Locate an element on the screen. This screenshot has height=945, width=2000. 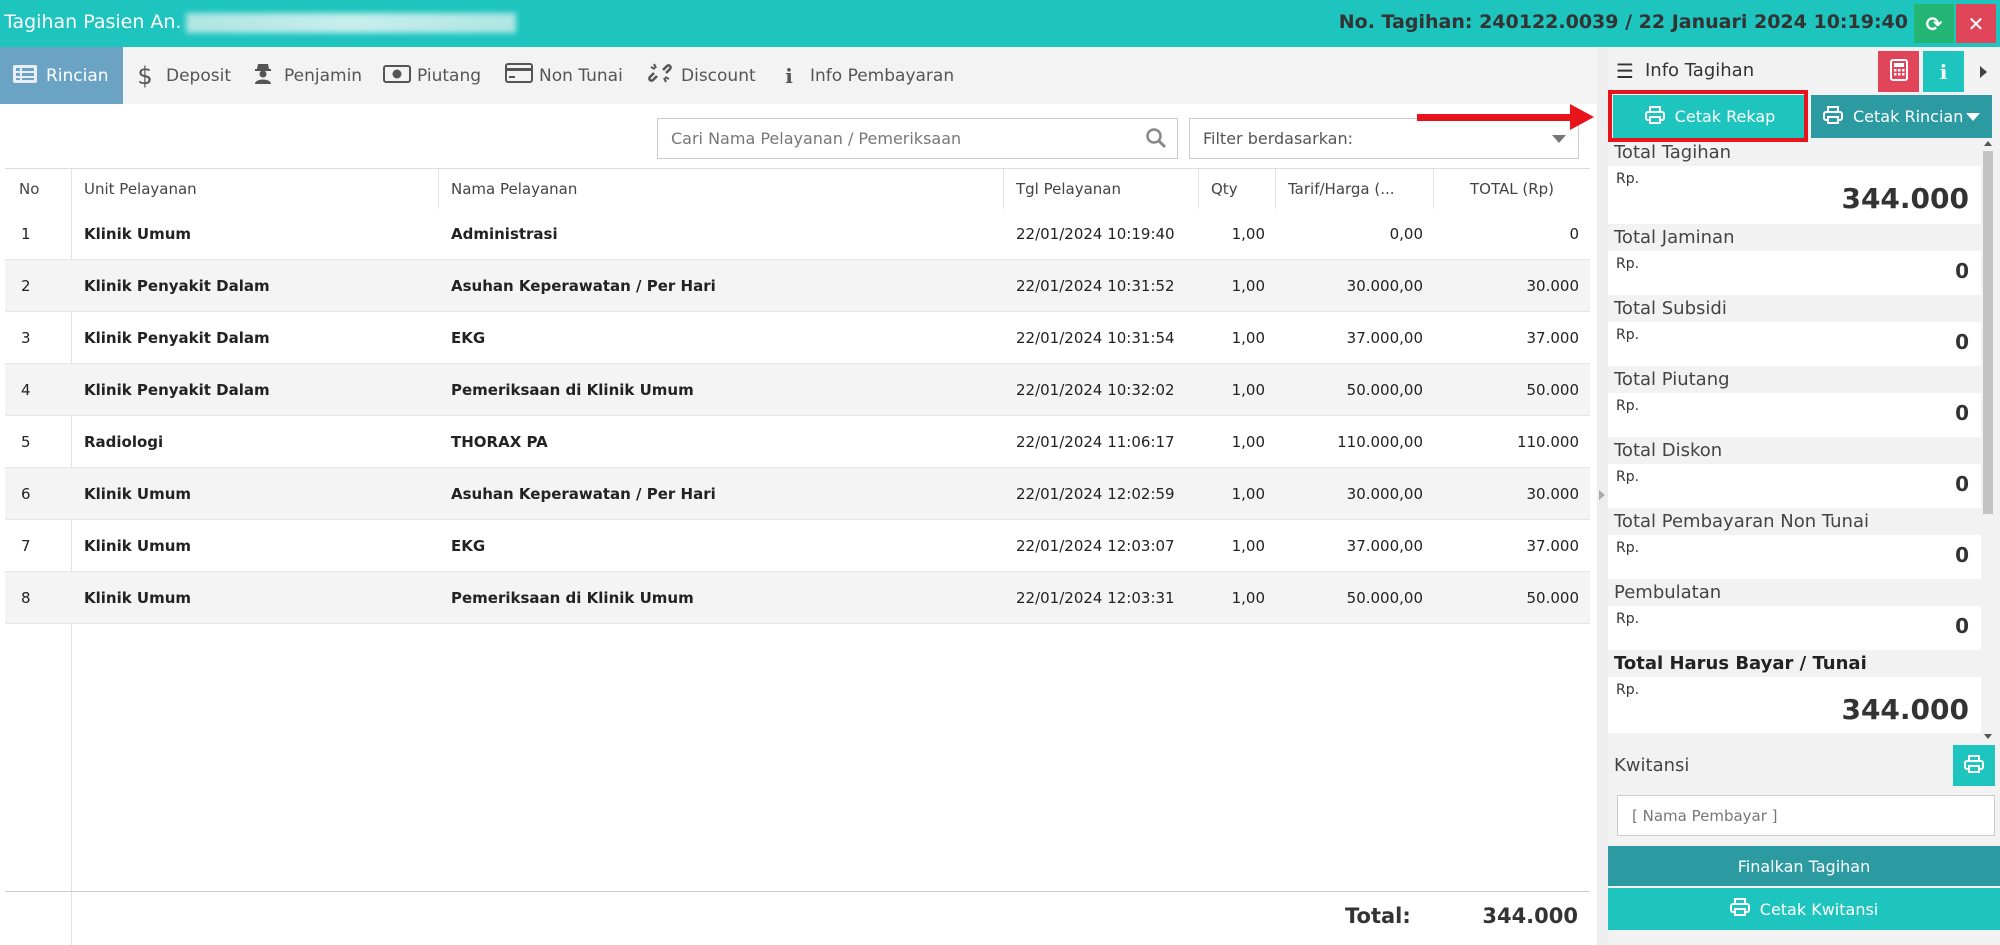
cetak-rincian-dropdown is located at coordinates (1973, 116).